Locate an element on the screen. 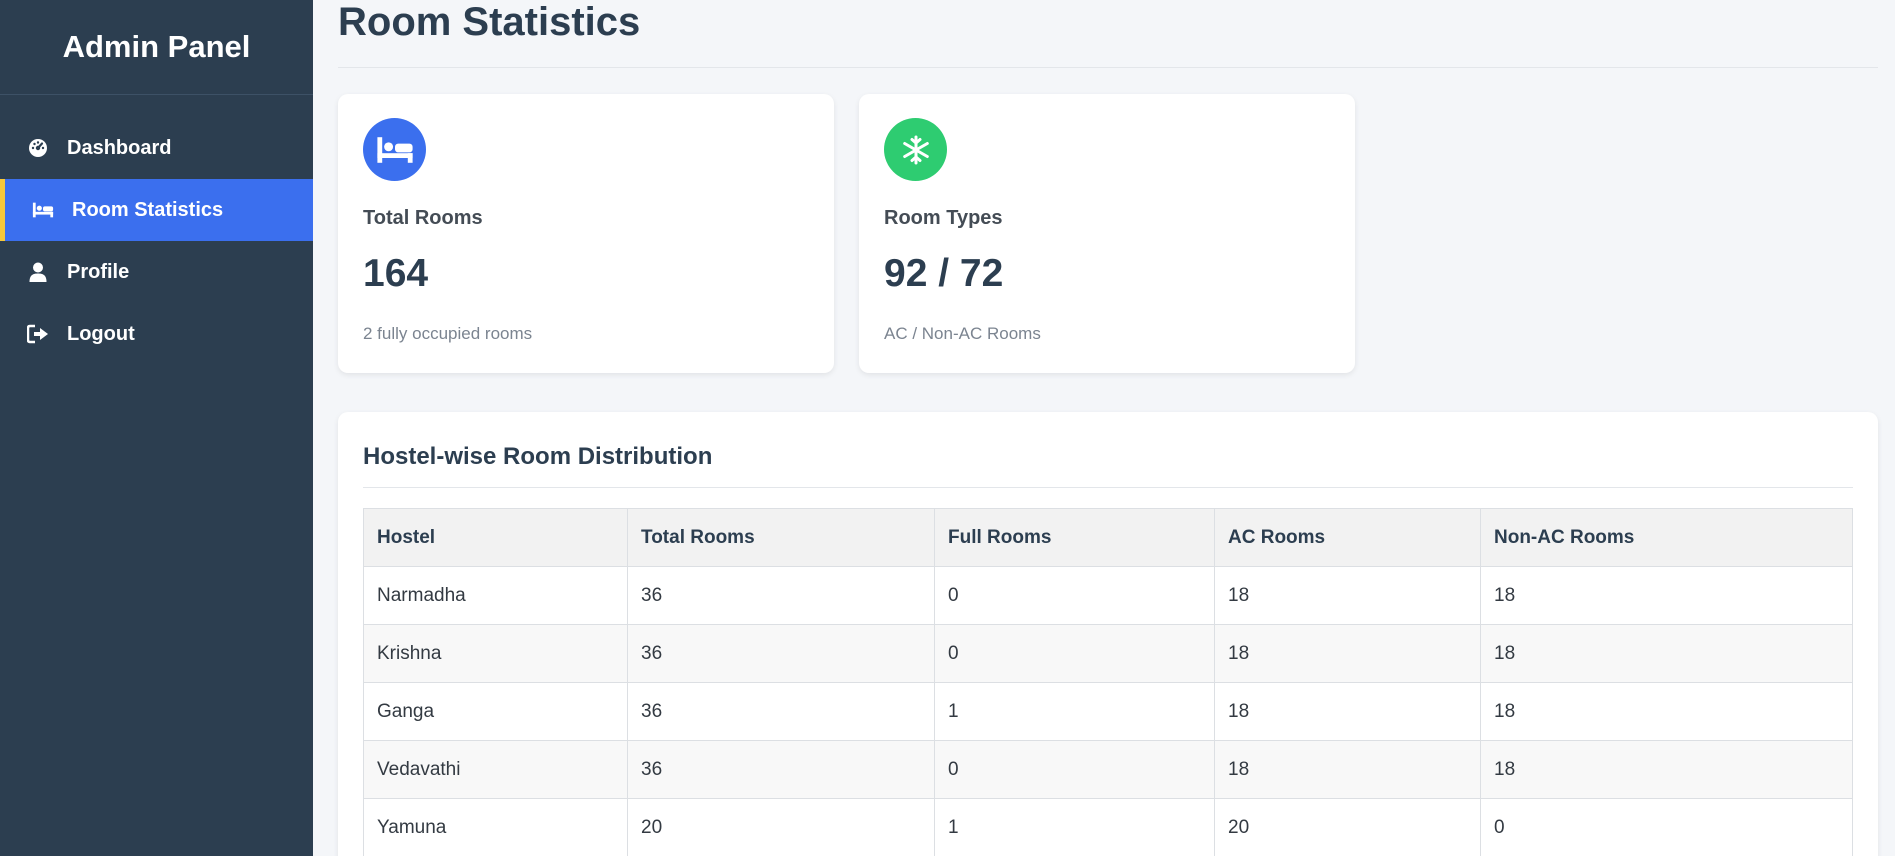 Image resolution: width=1895 pixels, height=856 pixels. table-row: Ganga 36 1 18 18 is located at coordinates (1108, 711).